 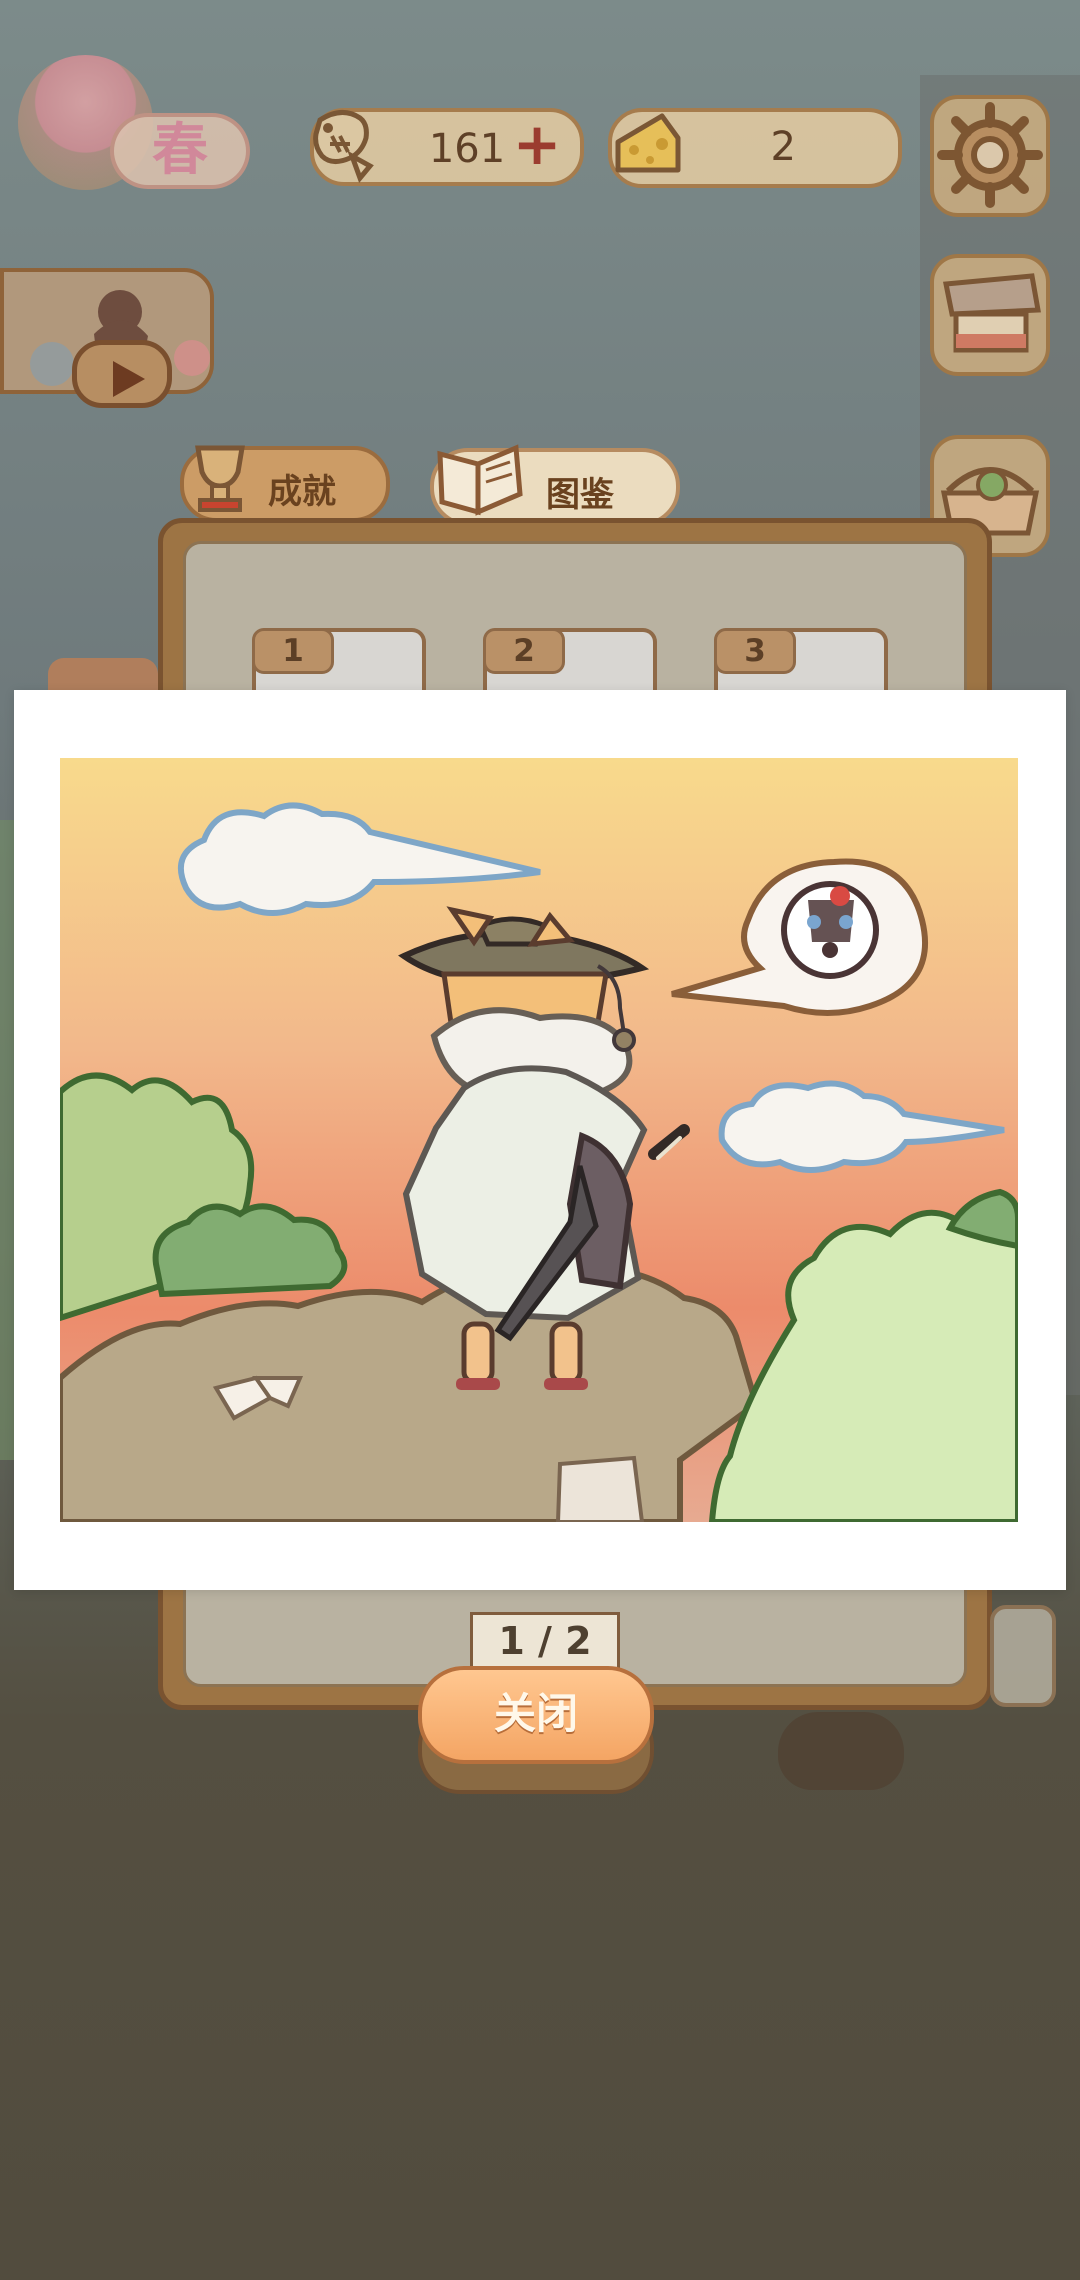 I want to click on open-book-icon, so click(x=480, y=480).